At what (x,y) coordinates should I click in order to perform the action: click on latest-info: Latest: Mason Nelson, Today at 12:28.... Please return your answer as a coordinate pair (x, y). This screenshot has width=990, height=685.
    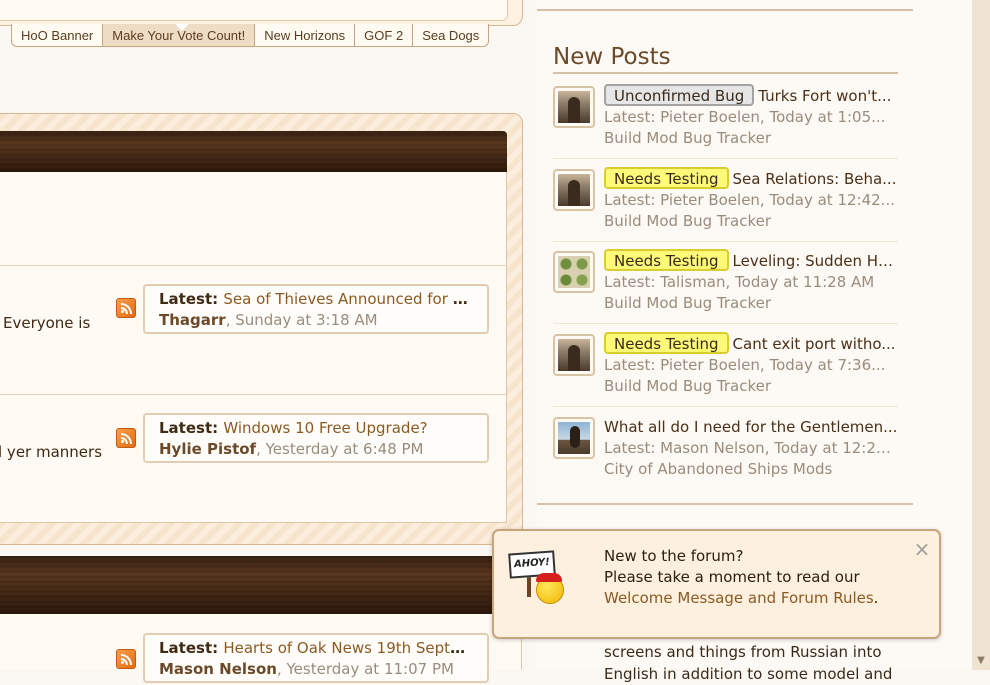
    Looking at the image, I should click on (751, 448).